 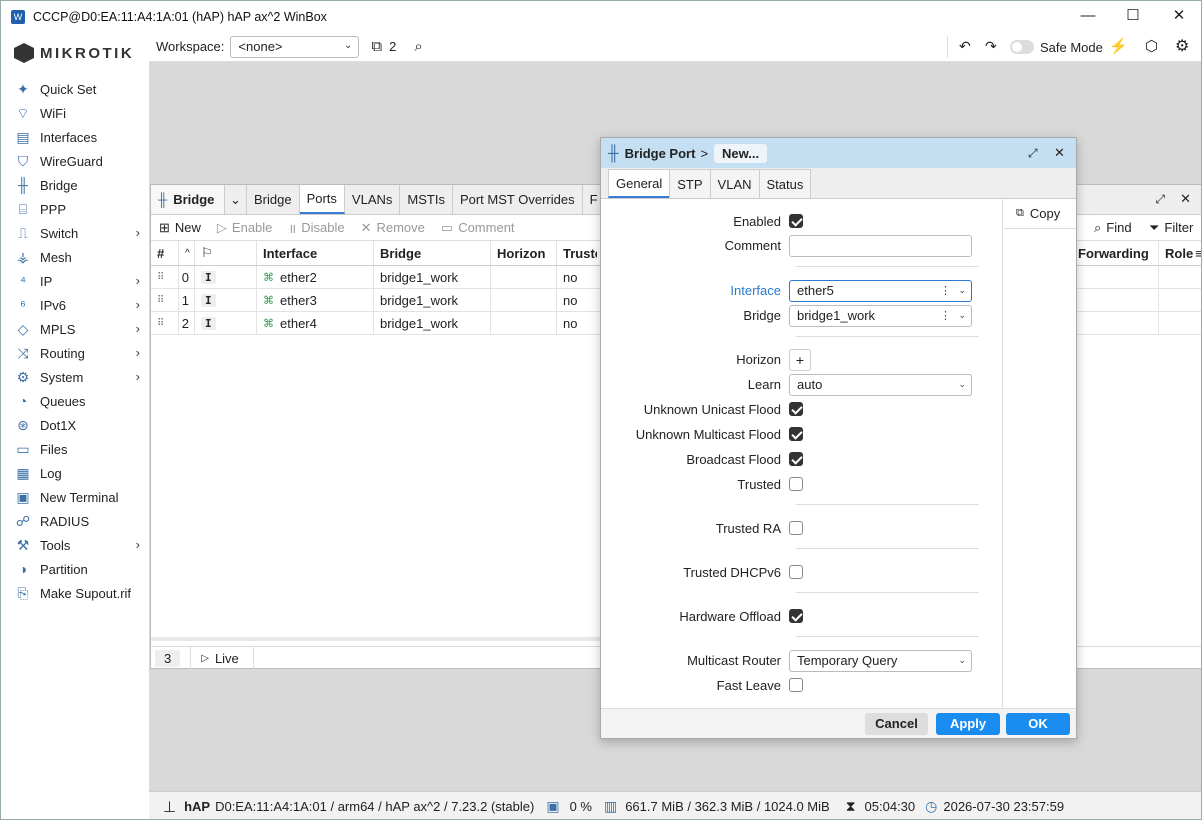 I want to click on col-role: Role≡, so click(x=1180, y=253).